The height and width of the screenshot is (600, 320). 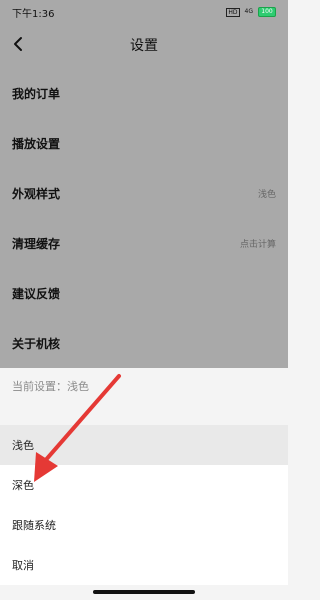 I want to click on hd-icon: HD, so click(x=233, y=12).